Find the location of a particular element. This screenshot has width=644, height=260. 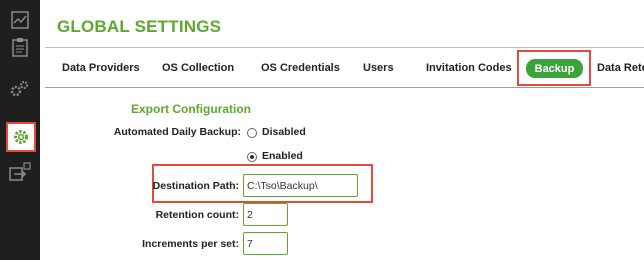

page-title: GLOBAL SETTINGS is located at coordinates (139, 26).